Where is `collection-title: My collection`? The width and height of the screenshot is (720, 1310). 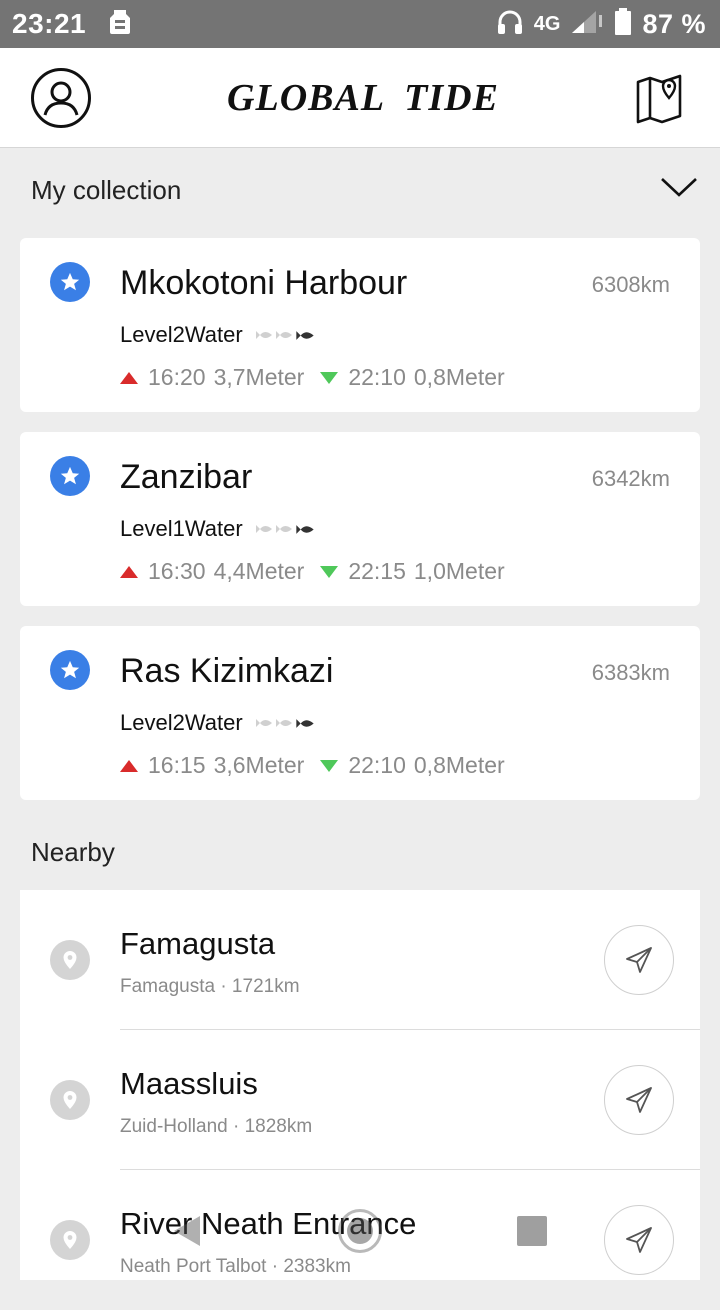
collection-title: My collection is located at coordinates (106, 189).